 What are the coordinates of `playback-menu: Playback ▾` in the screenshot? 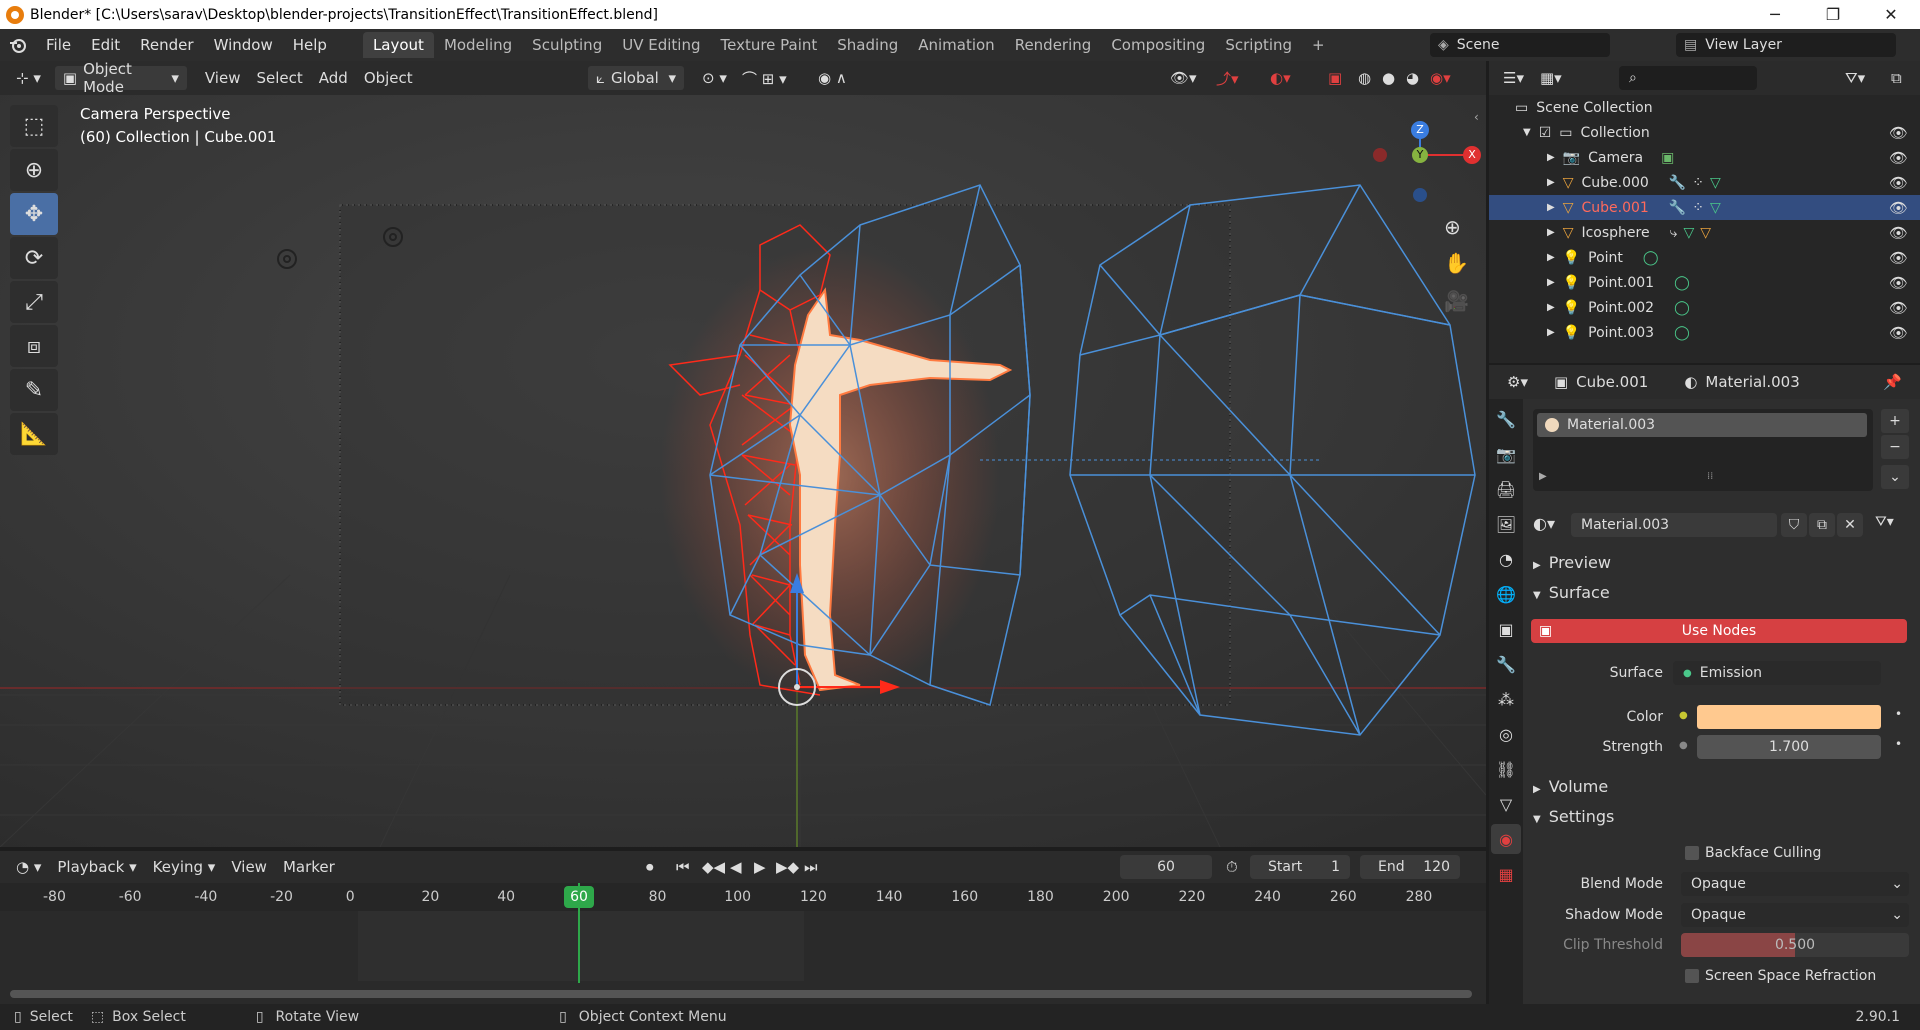 It's located at (96, 867).